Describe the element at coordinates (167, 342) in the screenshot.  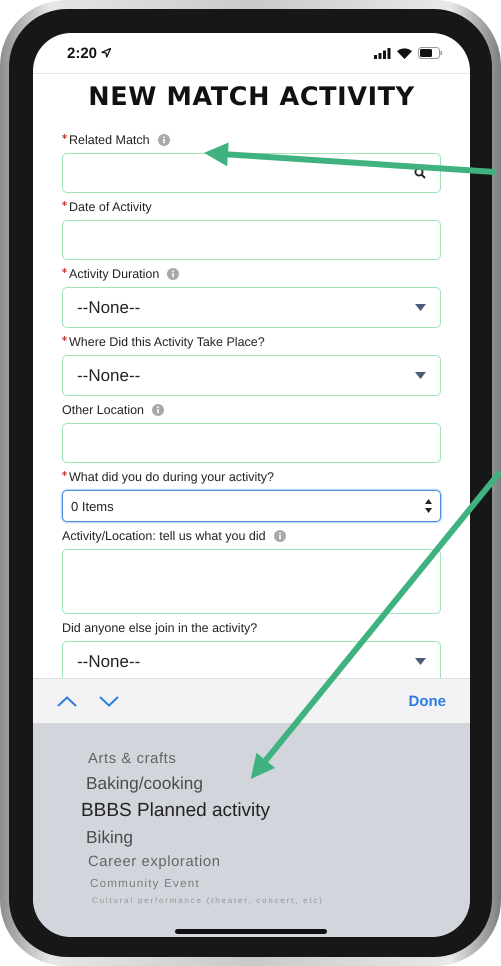
I see `field-label: Where Did this Activity Take Place?` at that location.